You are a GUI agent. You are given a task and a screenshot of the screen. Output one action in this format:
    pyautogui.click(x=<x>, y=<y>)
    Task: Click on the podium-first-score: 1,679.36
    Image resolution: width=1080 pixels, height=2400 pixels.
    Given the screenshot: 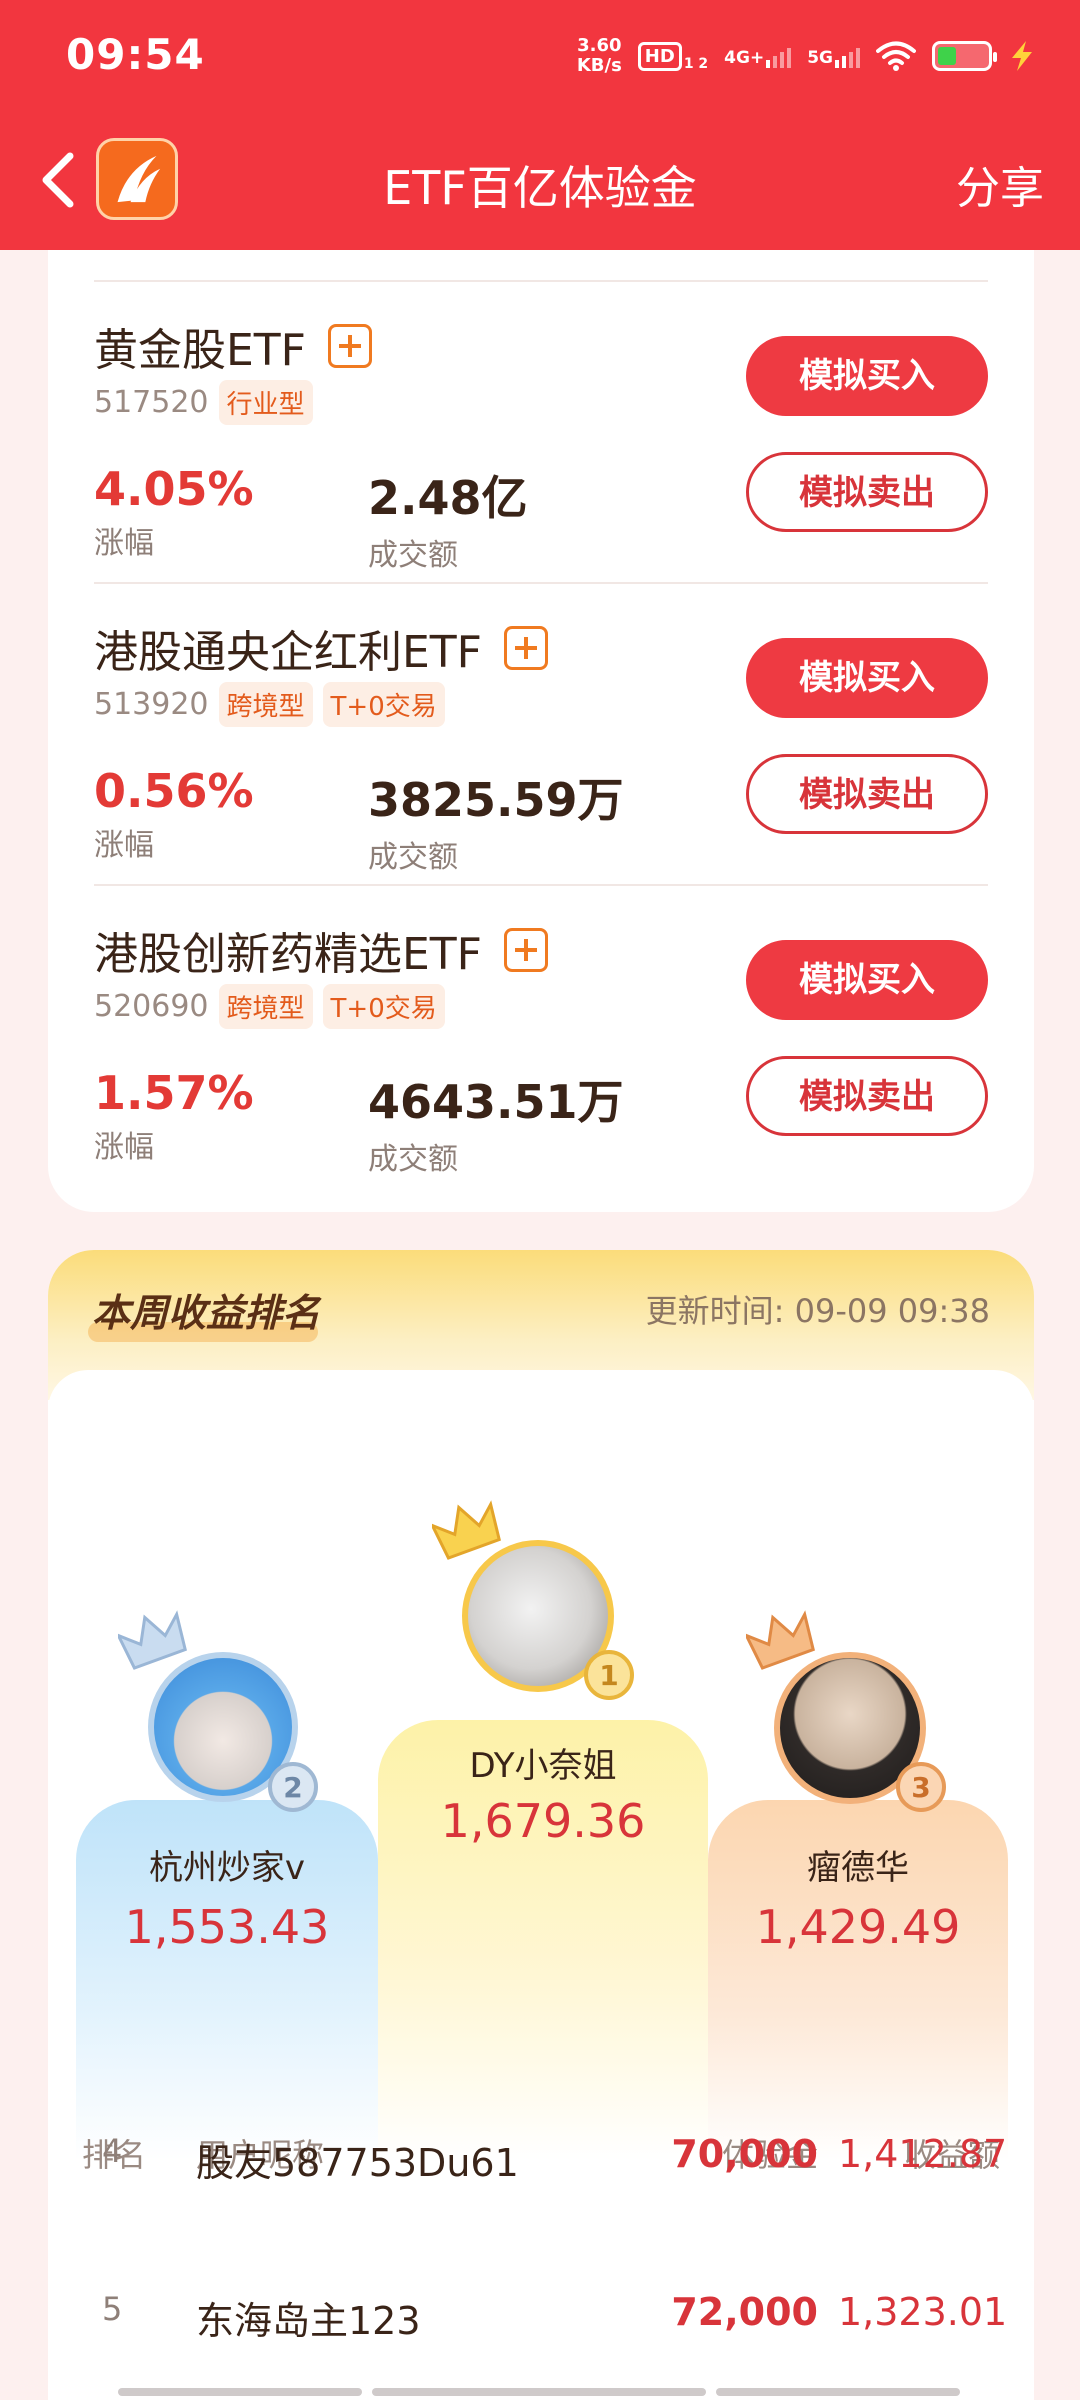 What is the action you would take?
    pyautogui.click(x=543, y=1821)
    